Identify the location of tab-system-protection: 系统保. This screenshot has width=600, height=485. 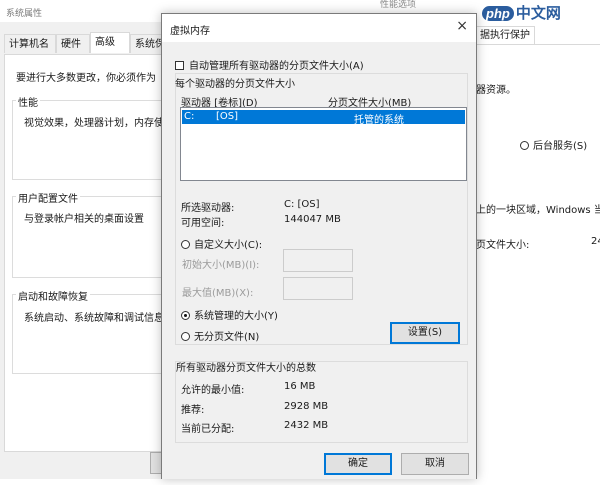
(146, 43).